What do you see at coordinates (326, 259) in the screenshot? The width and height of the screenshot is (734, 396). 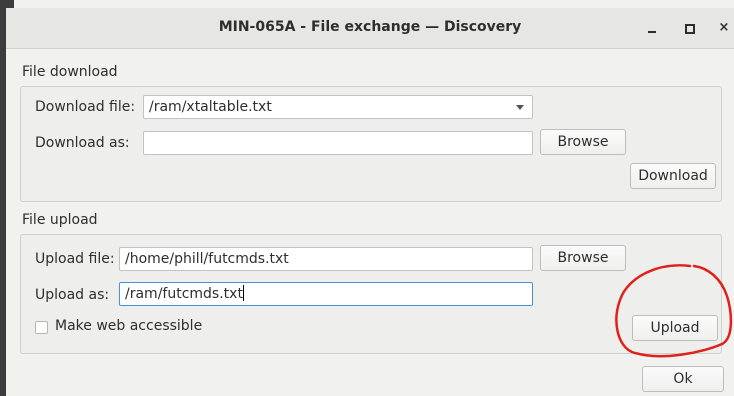 I see `upload-file-input: /home/phill/futcmds.txt` at bounding box center [326, 259].